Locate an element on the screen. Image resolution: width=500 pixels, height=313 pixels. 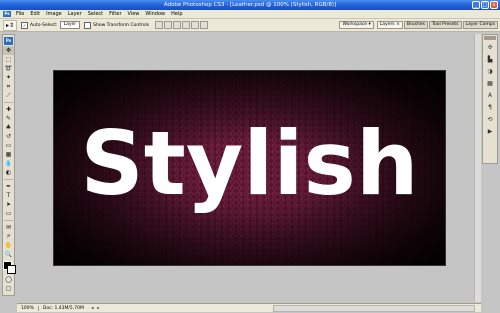
zoom-level: 100% is located at coordinates (28, 308).